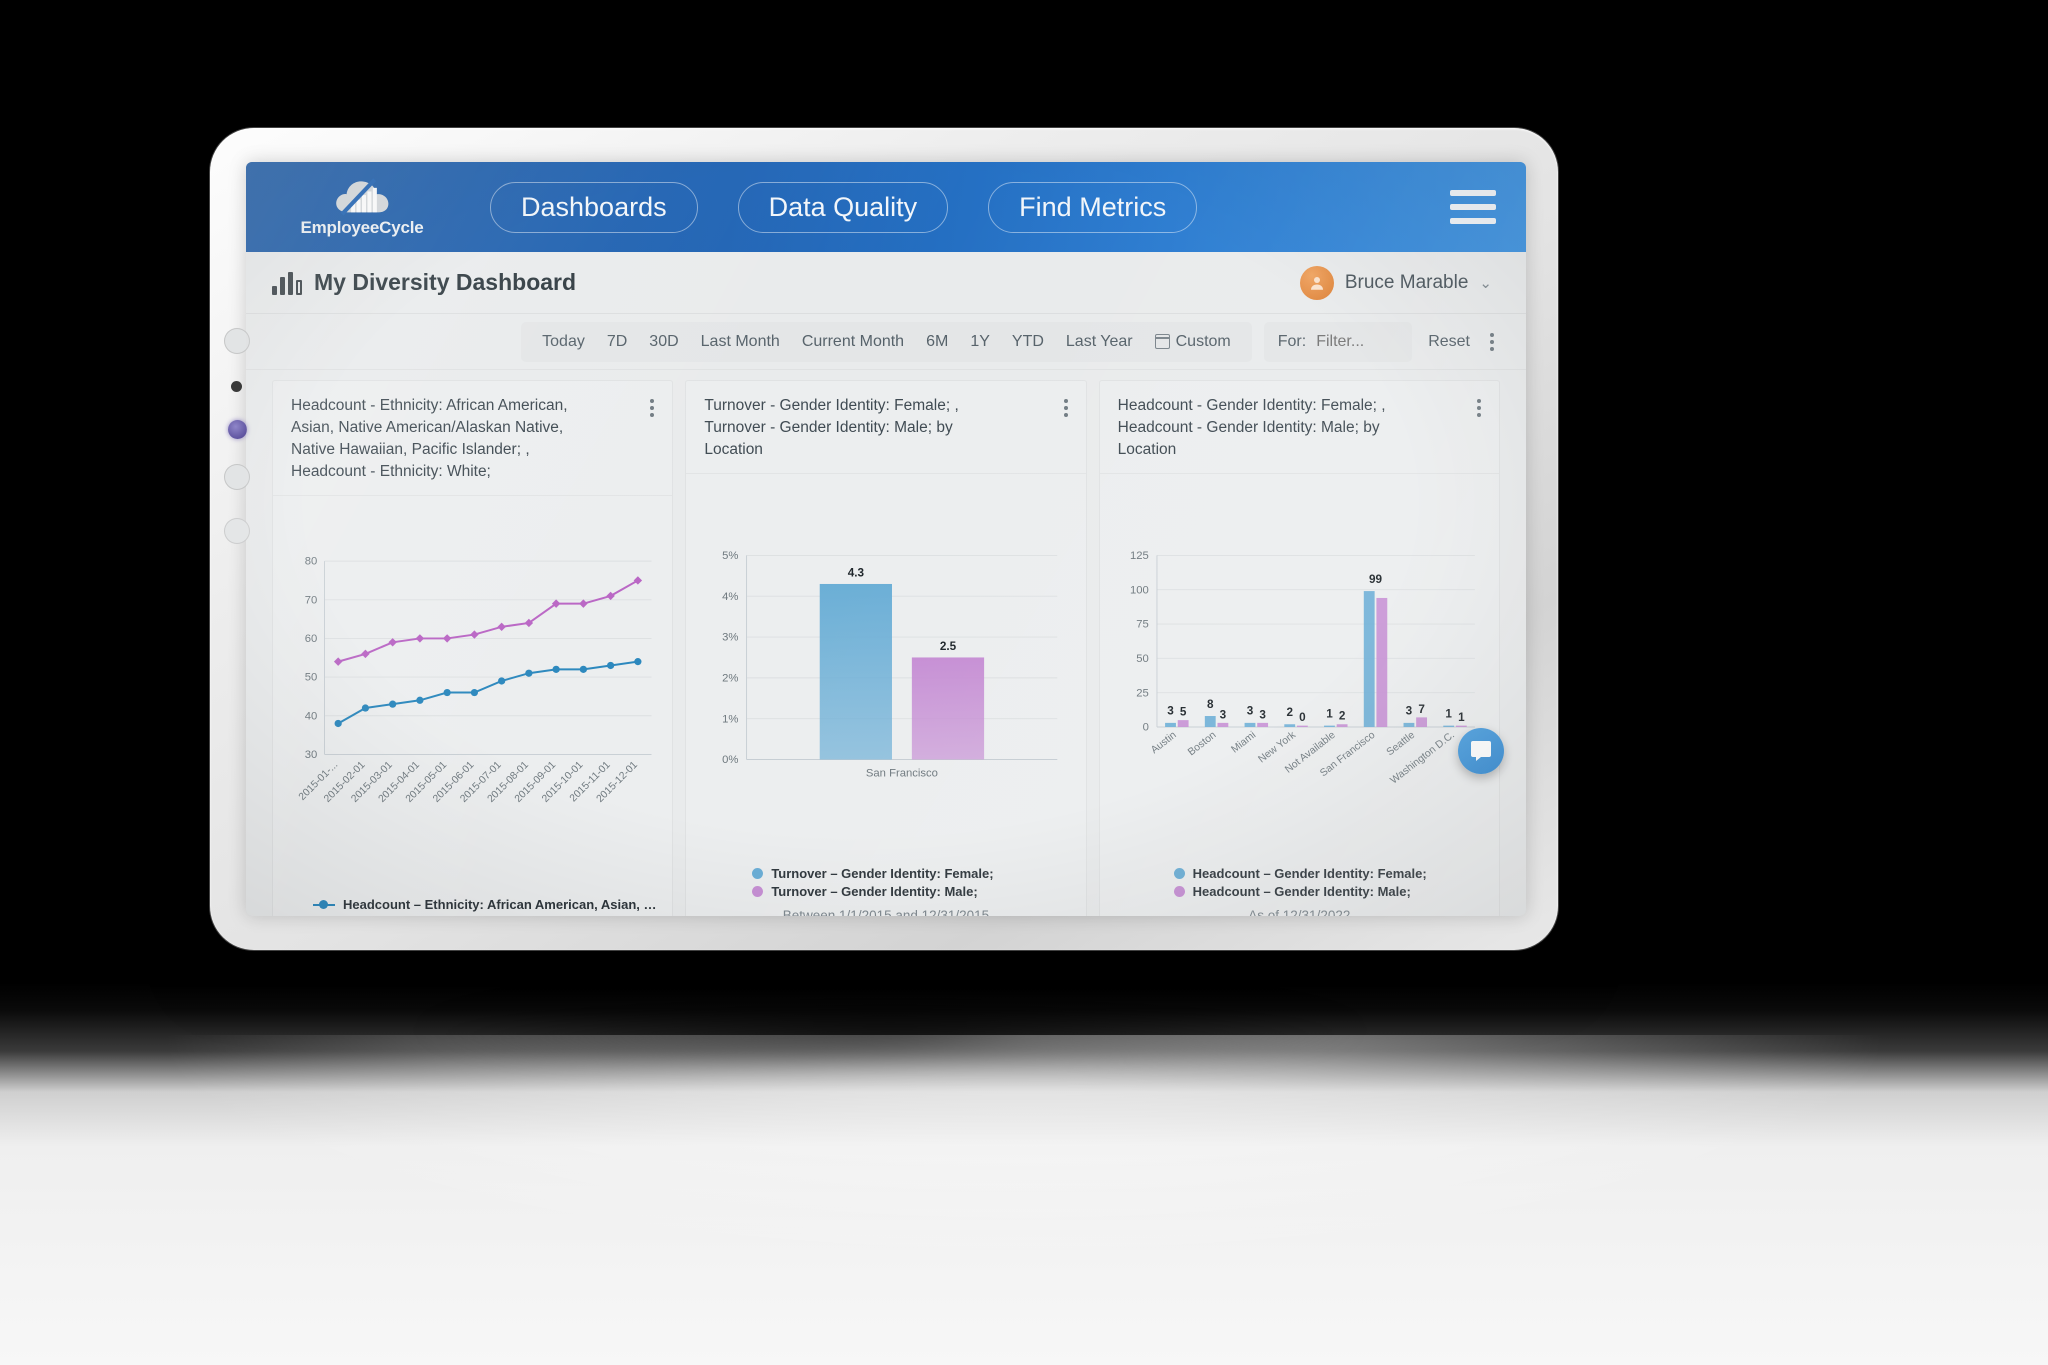  Describe the element at coordinates (1406, 282) in the screenshot. I see `user-name-label: Bruce Marable` at that location.